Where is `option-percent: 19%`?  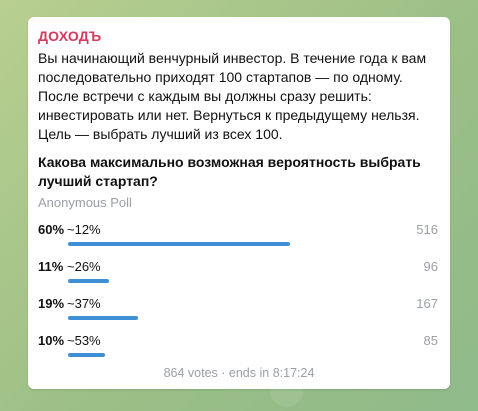
option-percent: 19% is located at coordinates (51, 303).